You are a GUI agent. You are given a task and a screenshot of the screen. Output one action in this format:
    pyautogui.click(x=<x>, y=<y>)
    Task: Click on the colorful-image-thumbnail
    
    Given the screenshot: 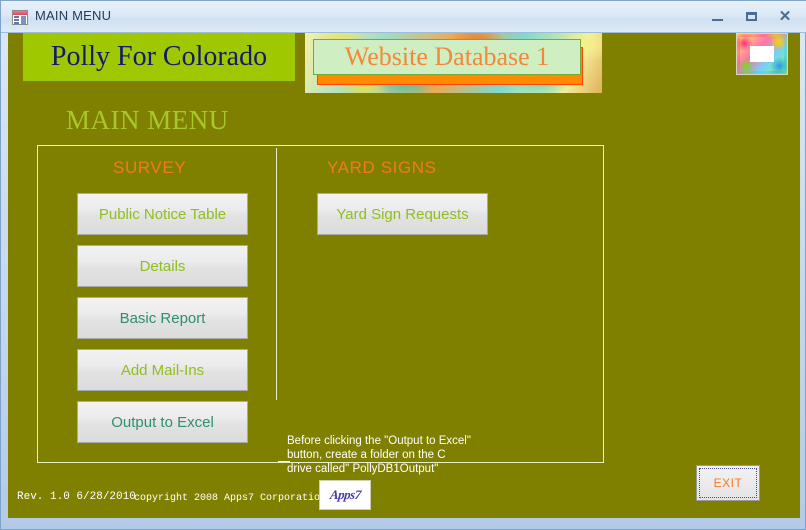 What is the action you would take?
    pyautogui.click(x=762, y=54)
    